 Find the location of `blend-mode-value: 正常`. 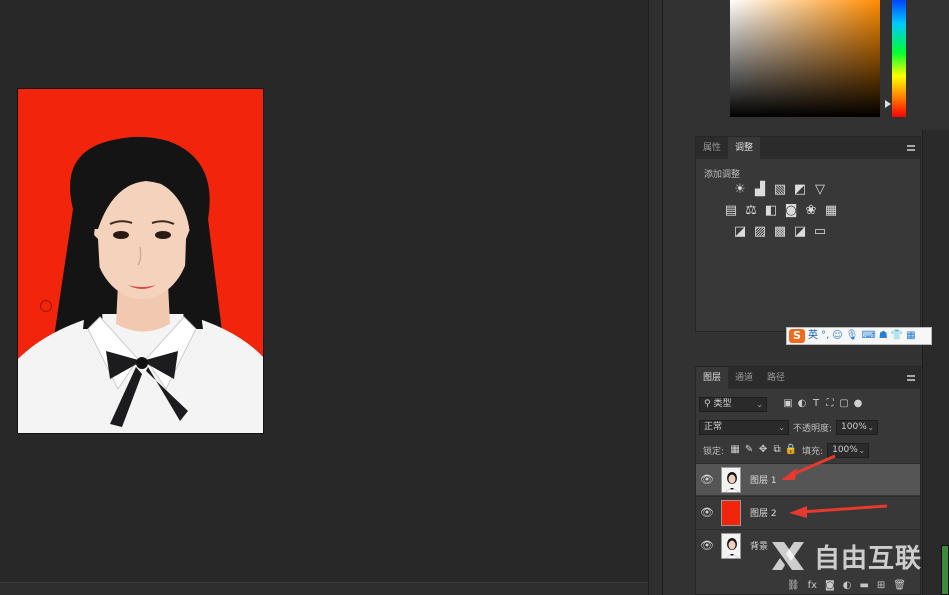

blend-mode-value: 正常 is located at coordinates (713, 426).